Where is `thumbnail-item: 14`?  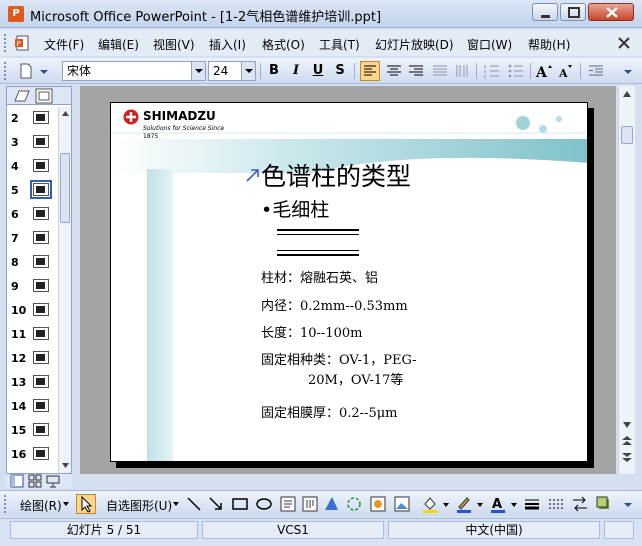
thumbnail-item: 14 is located at coordinates (33, 407).